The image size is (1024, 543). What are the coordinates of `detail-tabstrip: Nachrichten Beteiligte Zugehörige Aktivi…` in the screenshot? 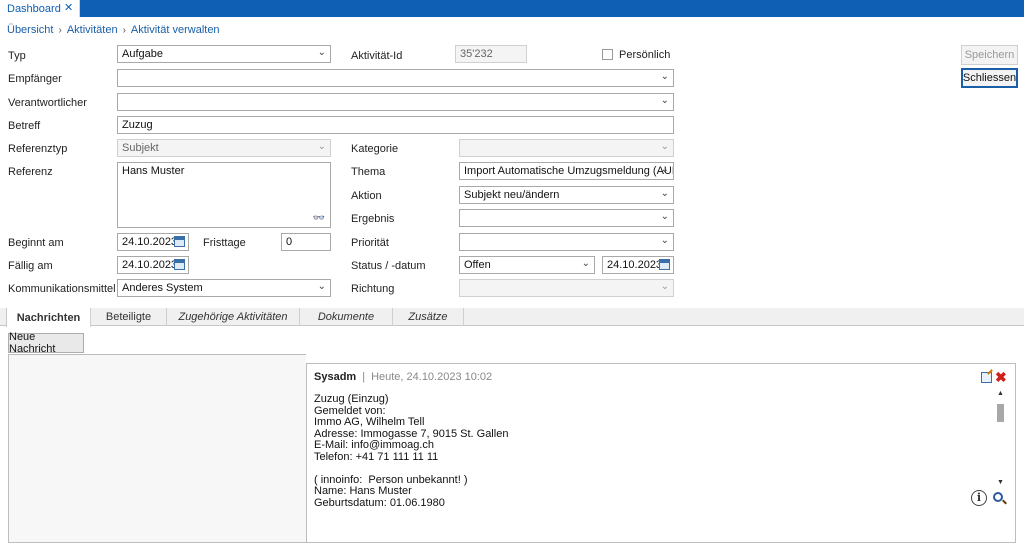 It's located at (512, 317).